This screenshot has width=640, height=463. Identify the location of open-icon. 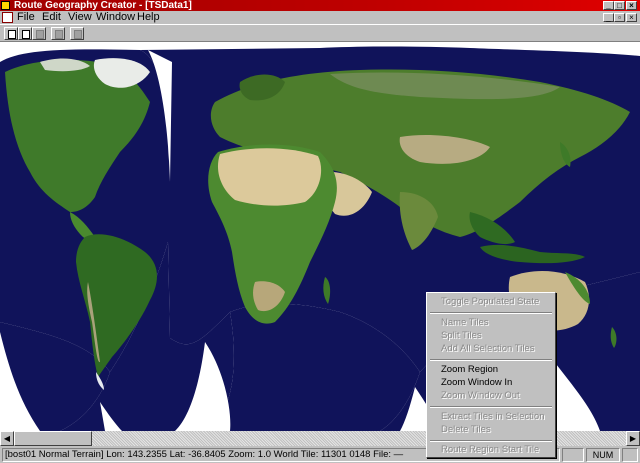
(25, 33).